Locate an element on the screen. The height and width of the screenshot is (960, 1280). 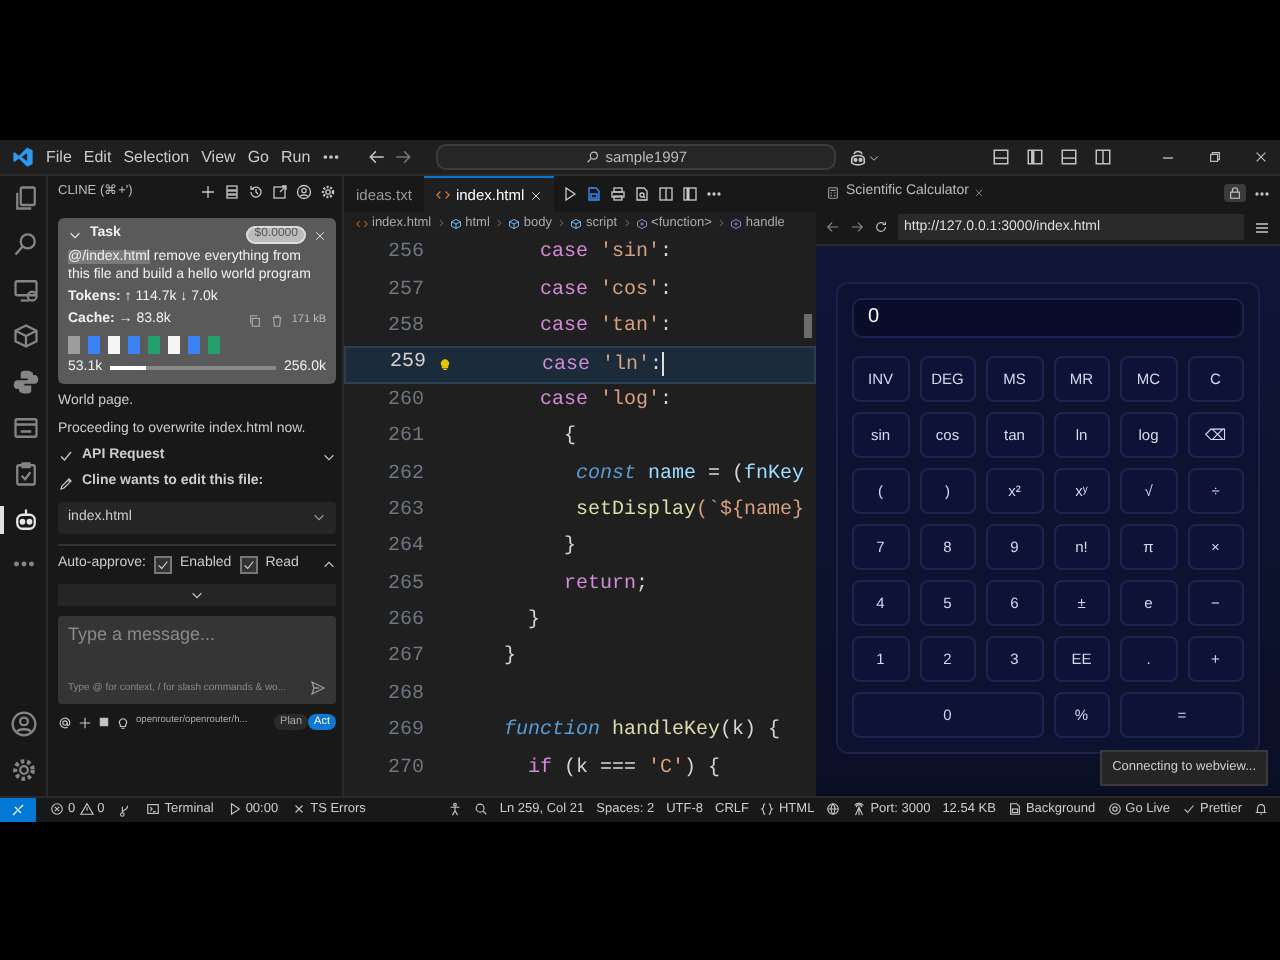
reload-icon is located at coordinates (881, 227).